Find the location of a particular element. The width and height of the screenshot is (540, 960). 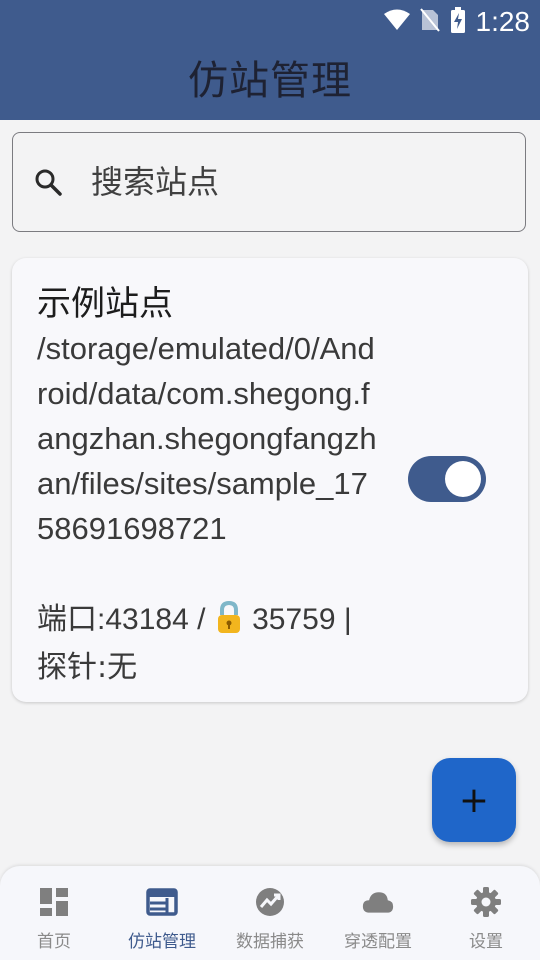

settings-icon is located at coordinates (486, 902).